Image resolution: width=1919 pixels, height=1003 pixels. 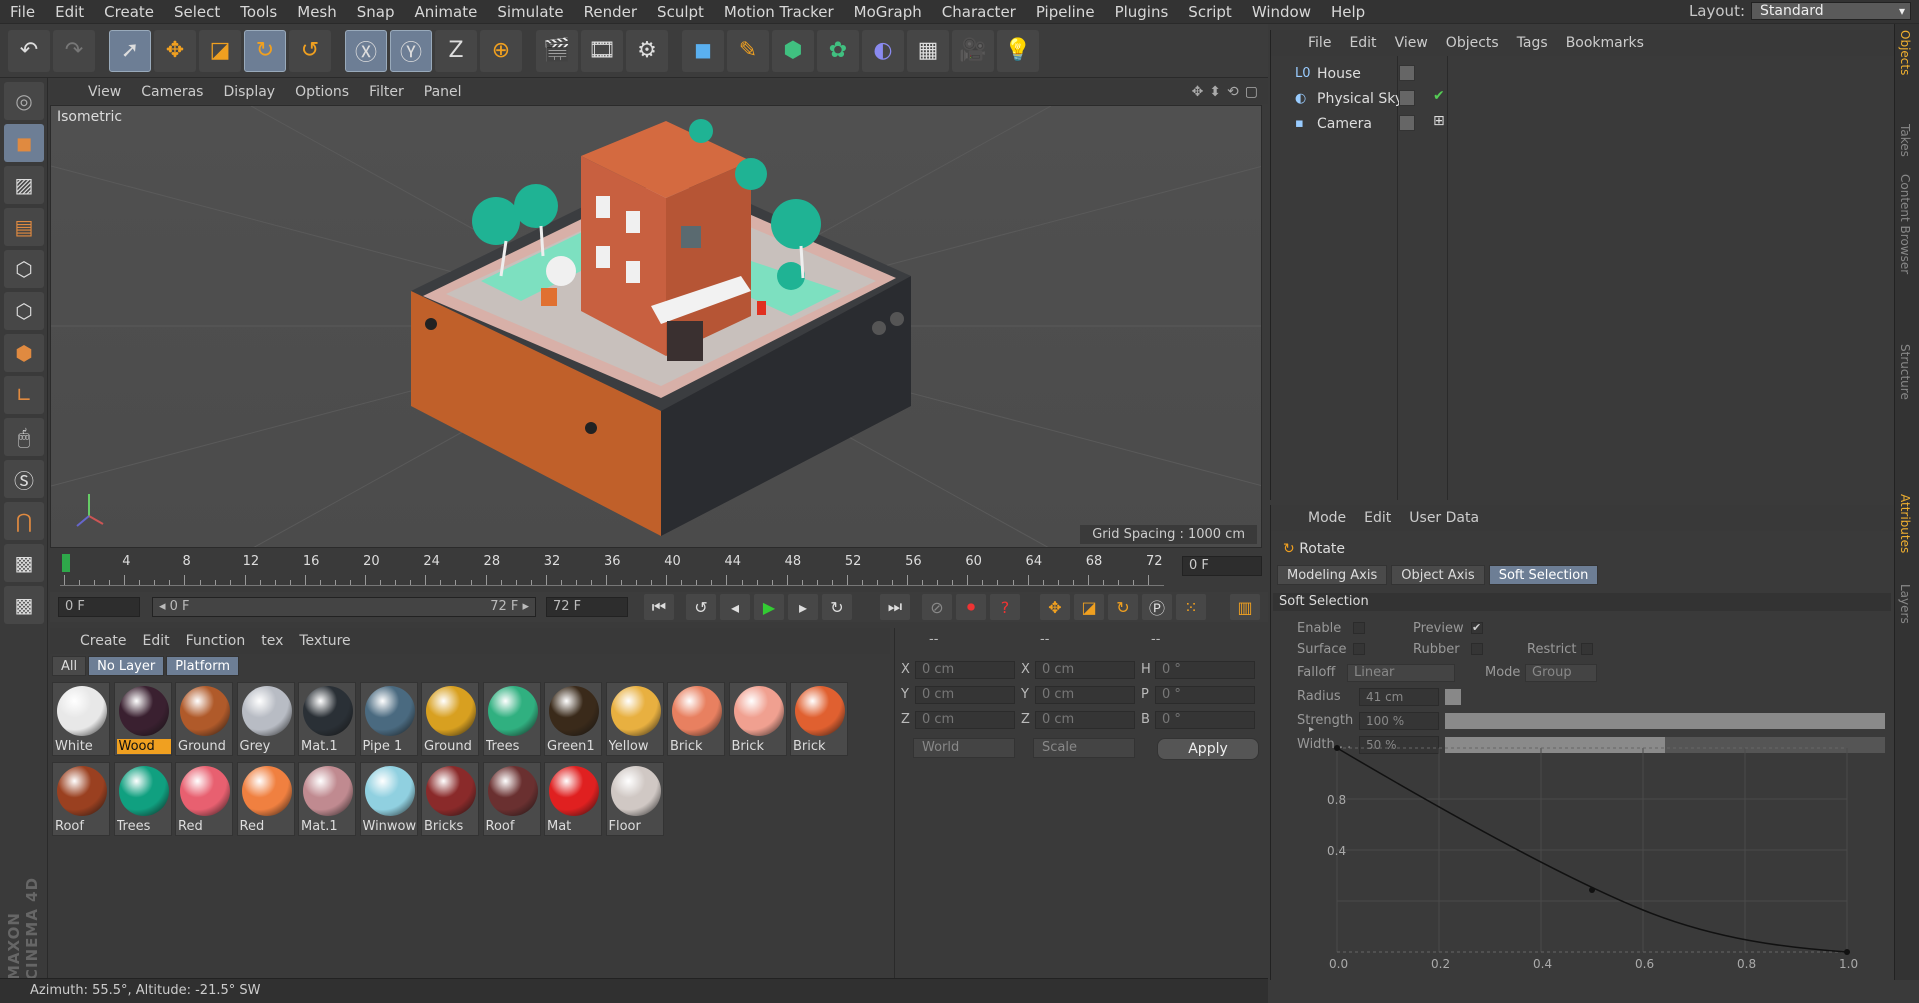 I want to click on menu-item-mograph: MoGraph, so click(x=888, y=12).